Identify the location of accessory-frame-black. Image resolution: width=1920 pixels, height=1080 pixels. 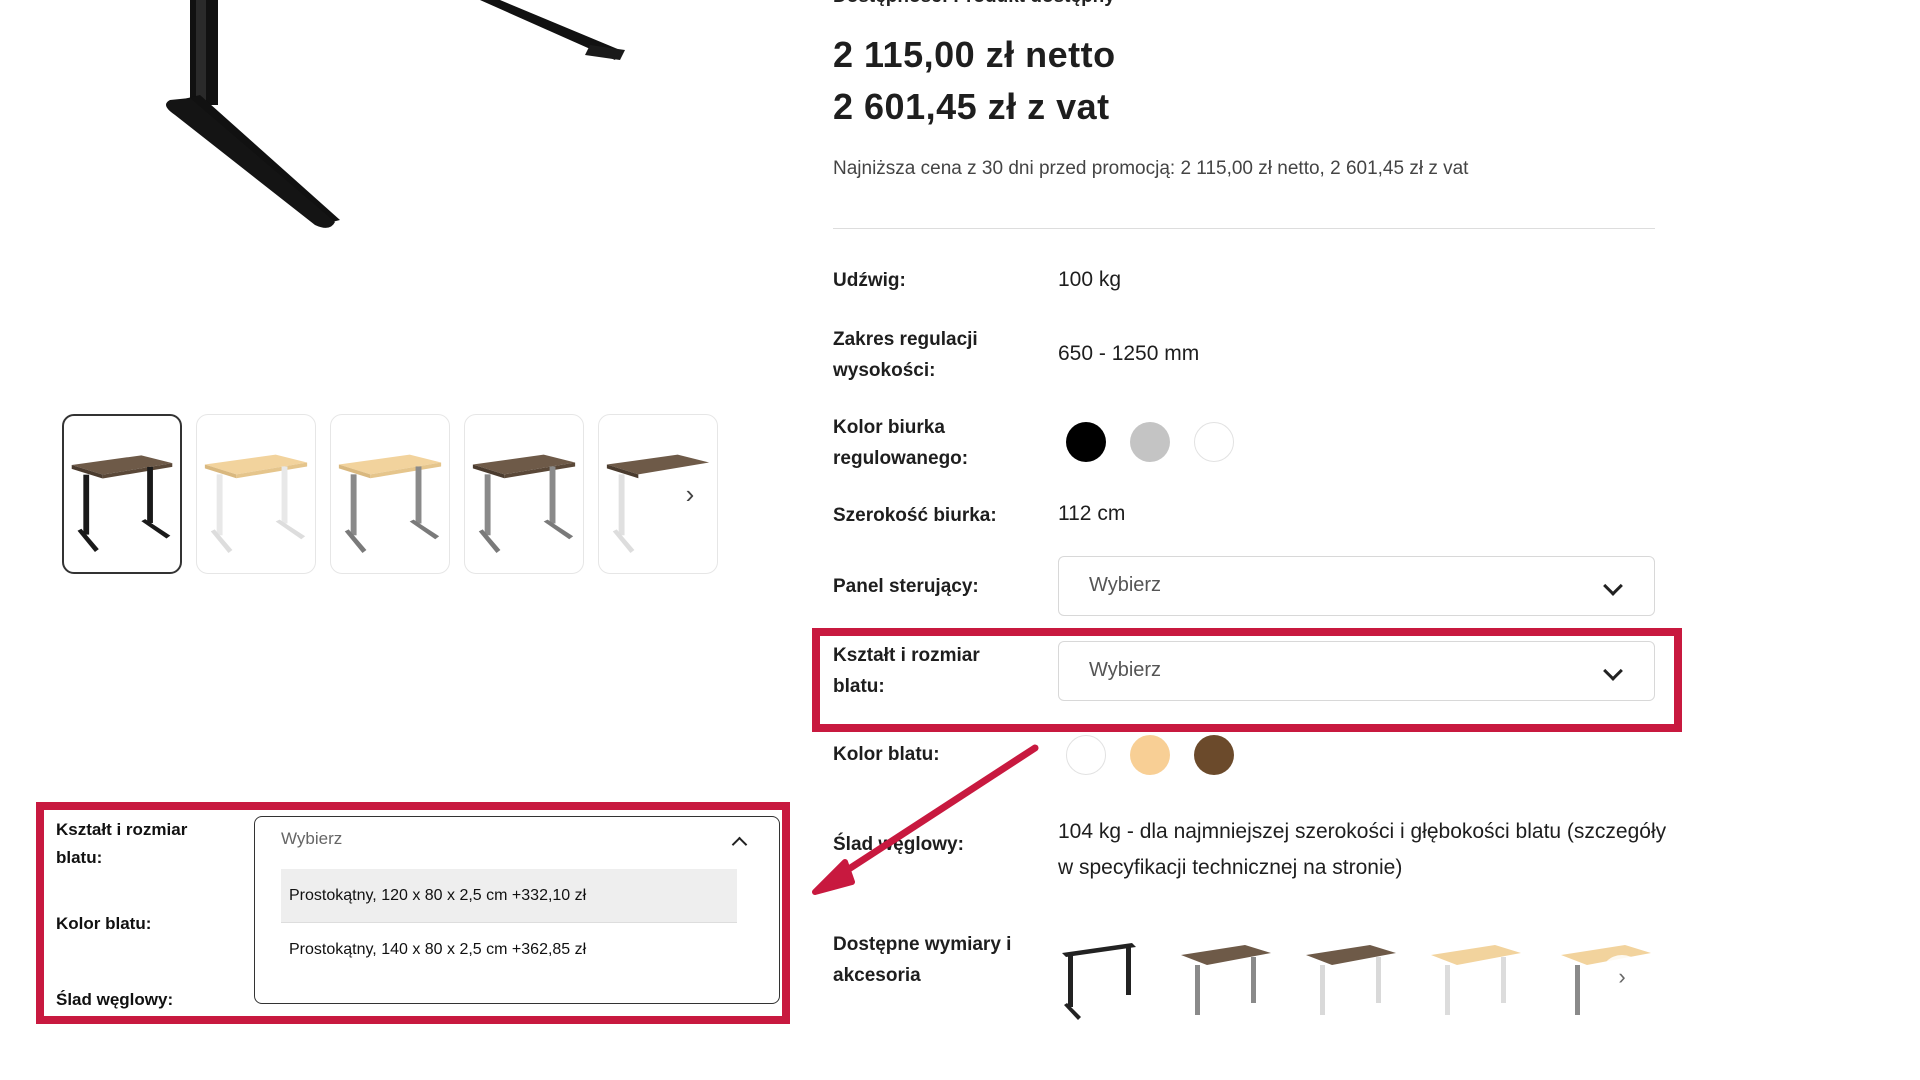
(1102, 975).